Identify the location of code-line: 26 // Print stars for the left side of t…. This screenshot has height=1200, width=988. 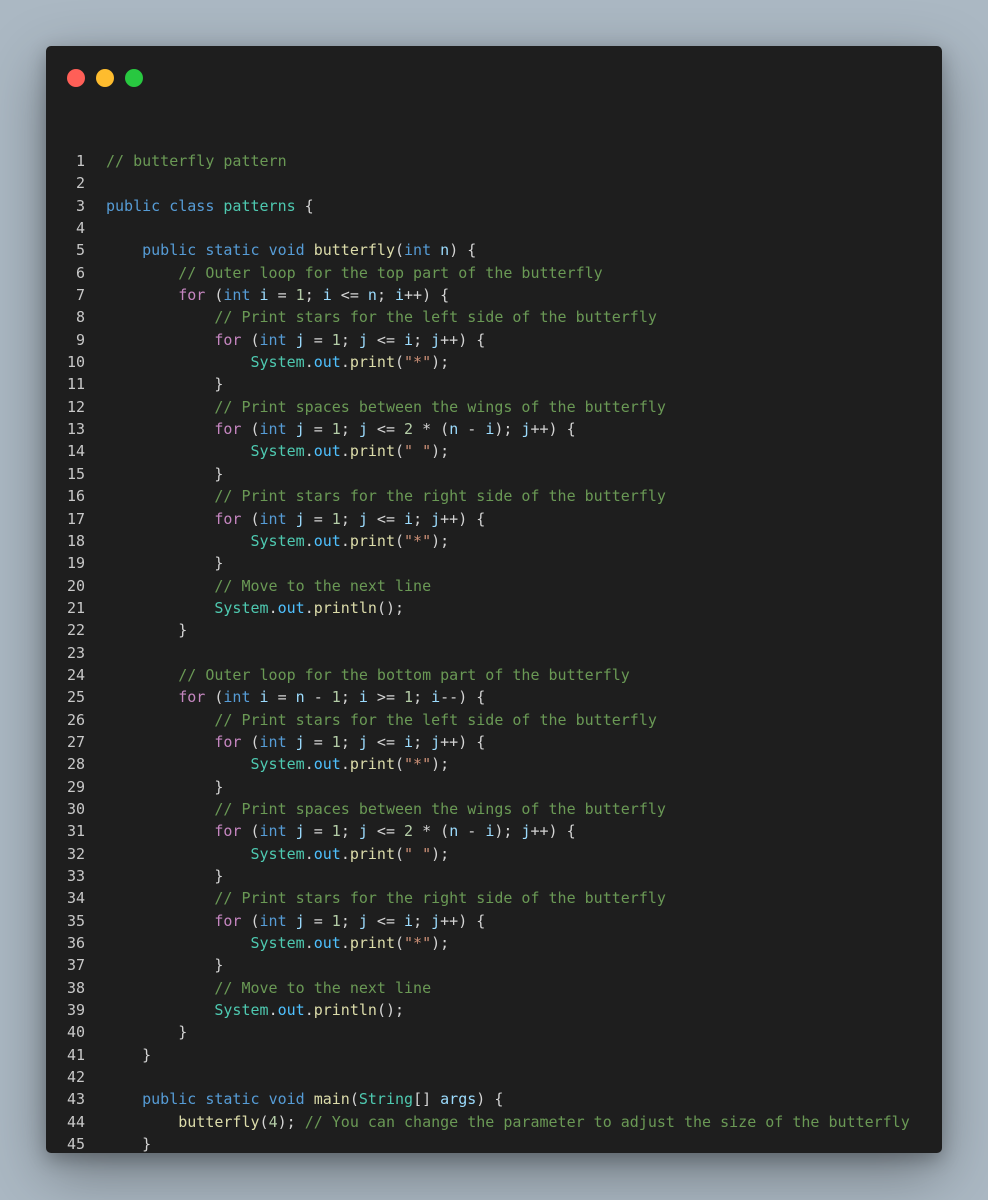
(494, 720).